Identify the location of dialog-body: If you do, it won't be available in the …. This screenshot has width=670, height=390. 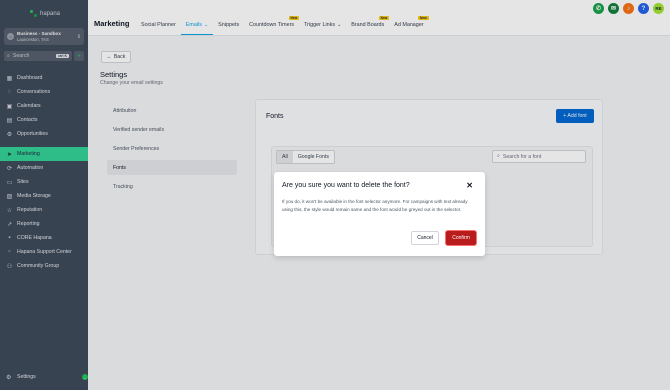
(375, 205).